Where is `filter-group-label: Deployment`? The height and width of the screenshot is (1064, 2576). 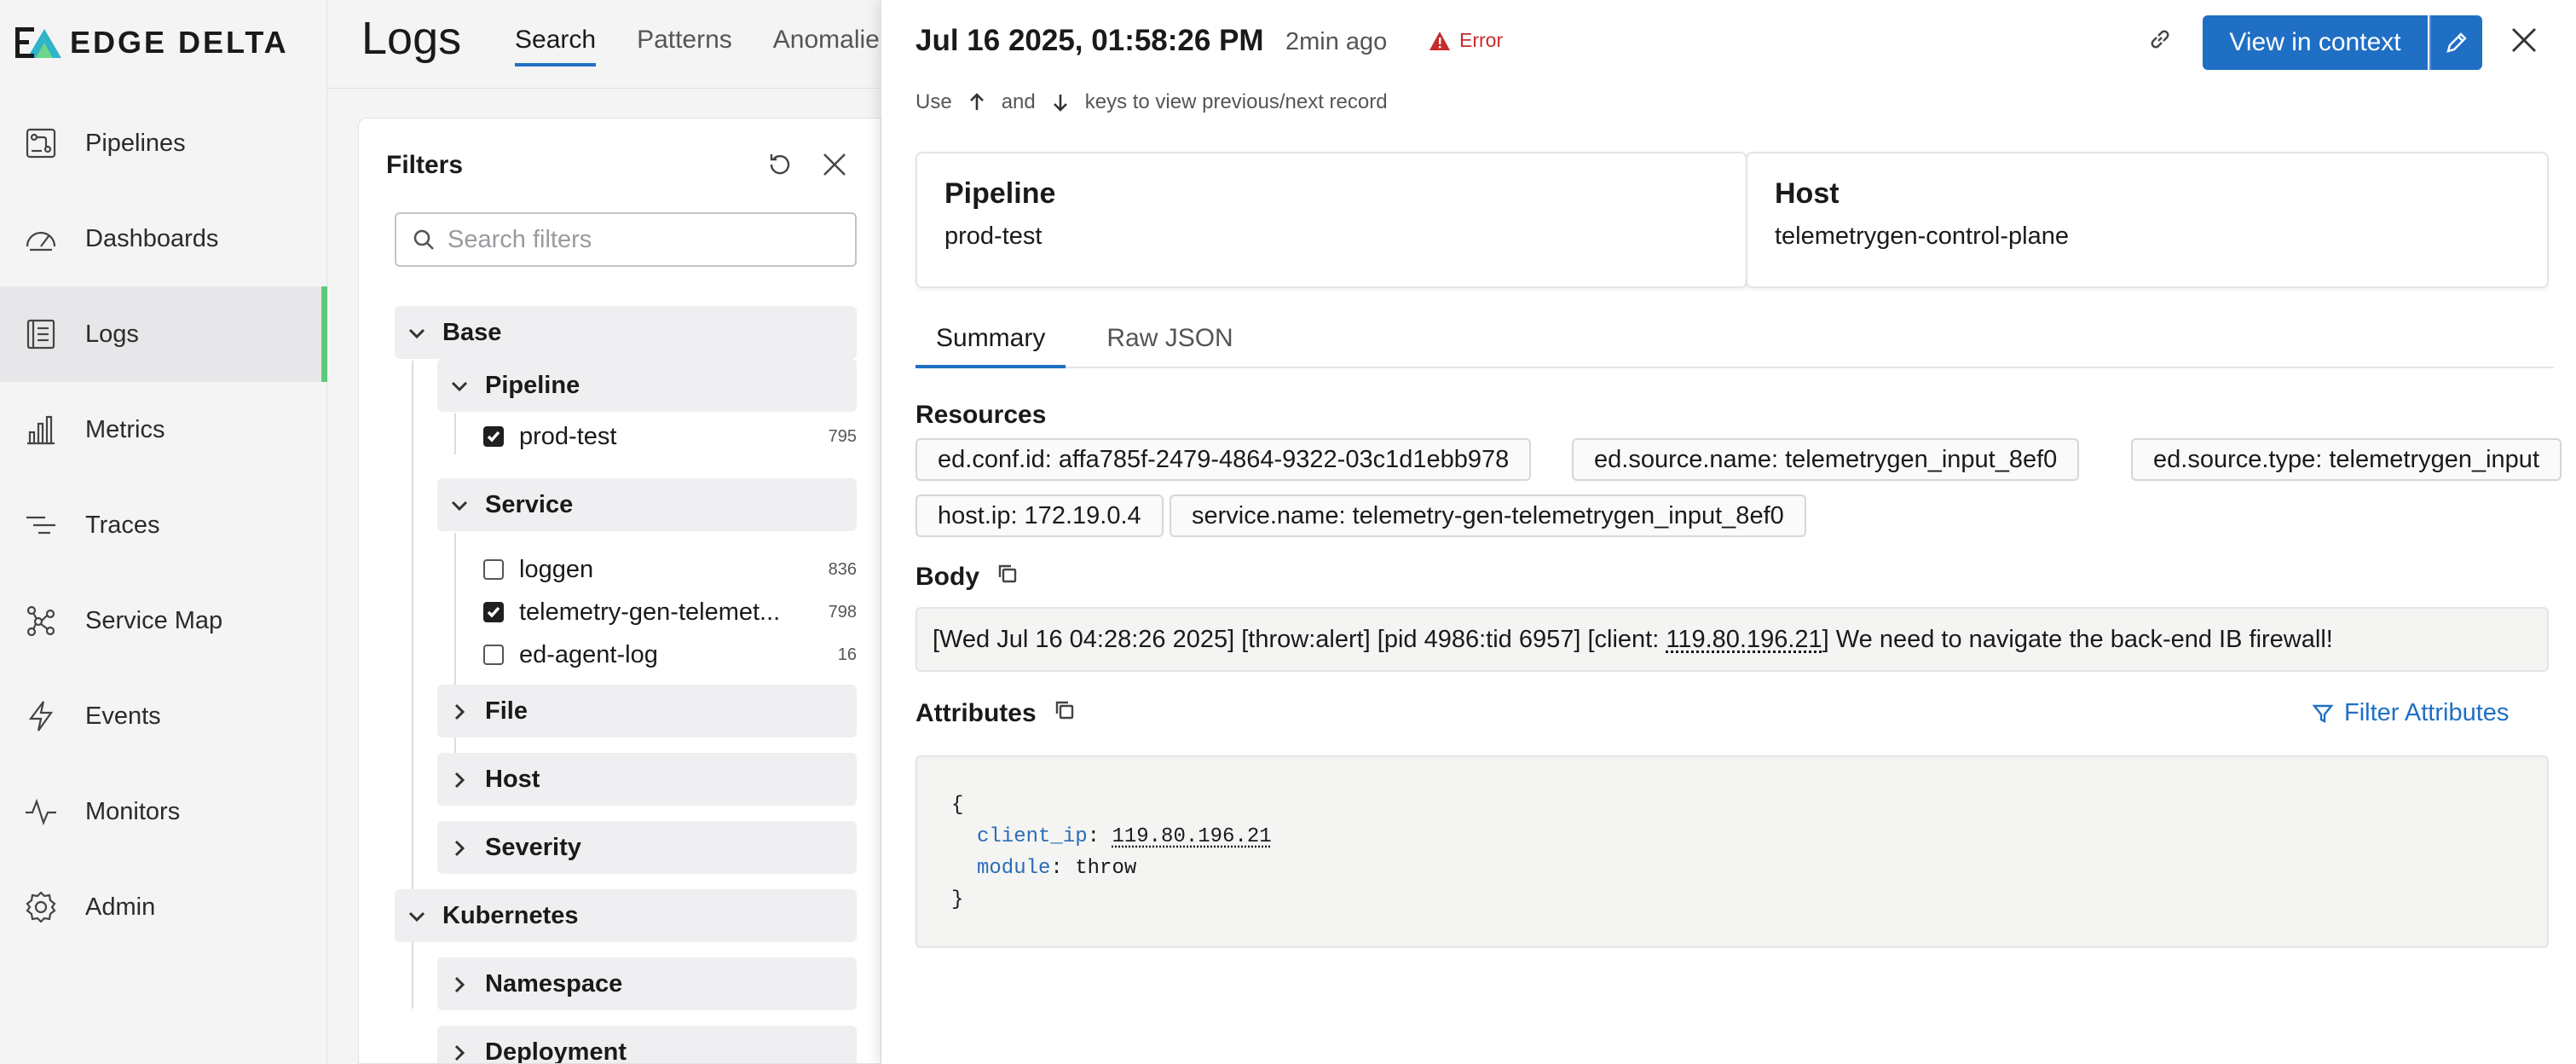 filter-group-label: Deployment is located at coordinates (556, 1051).